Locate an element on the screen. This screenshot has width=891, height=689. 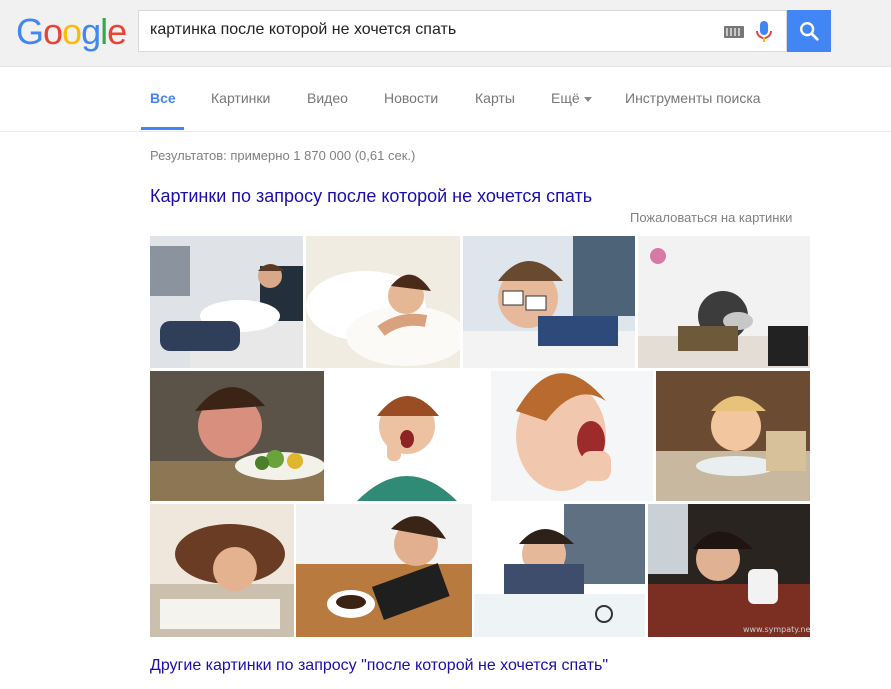
tab-video: Видео is located at coordinates (327, 98).